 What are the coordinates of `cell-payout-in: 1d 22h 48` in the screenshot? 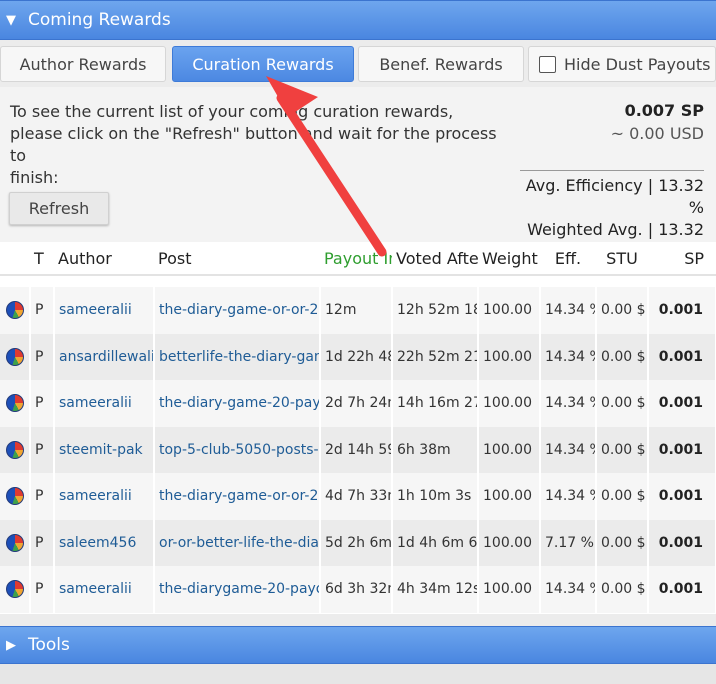 It's located at (356, 356).